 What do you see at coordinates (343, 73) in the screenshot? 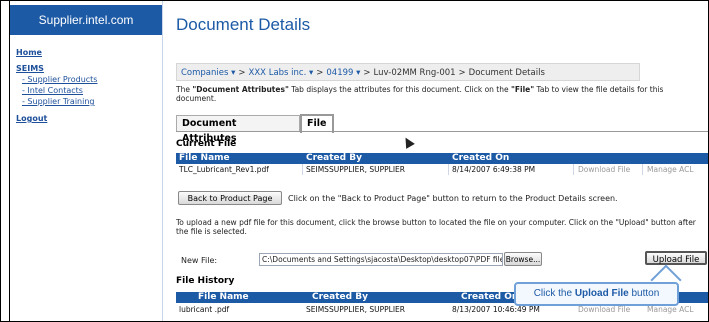
I see `breadcrumb-number: 04199 ▾` at bounding box center [343, 73].